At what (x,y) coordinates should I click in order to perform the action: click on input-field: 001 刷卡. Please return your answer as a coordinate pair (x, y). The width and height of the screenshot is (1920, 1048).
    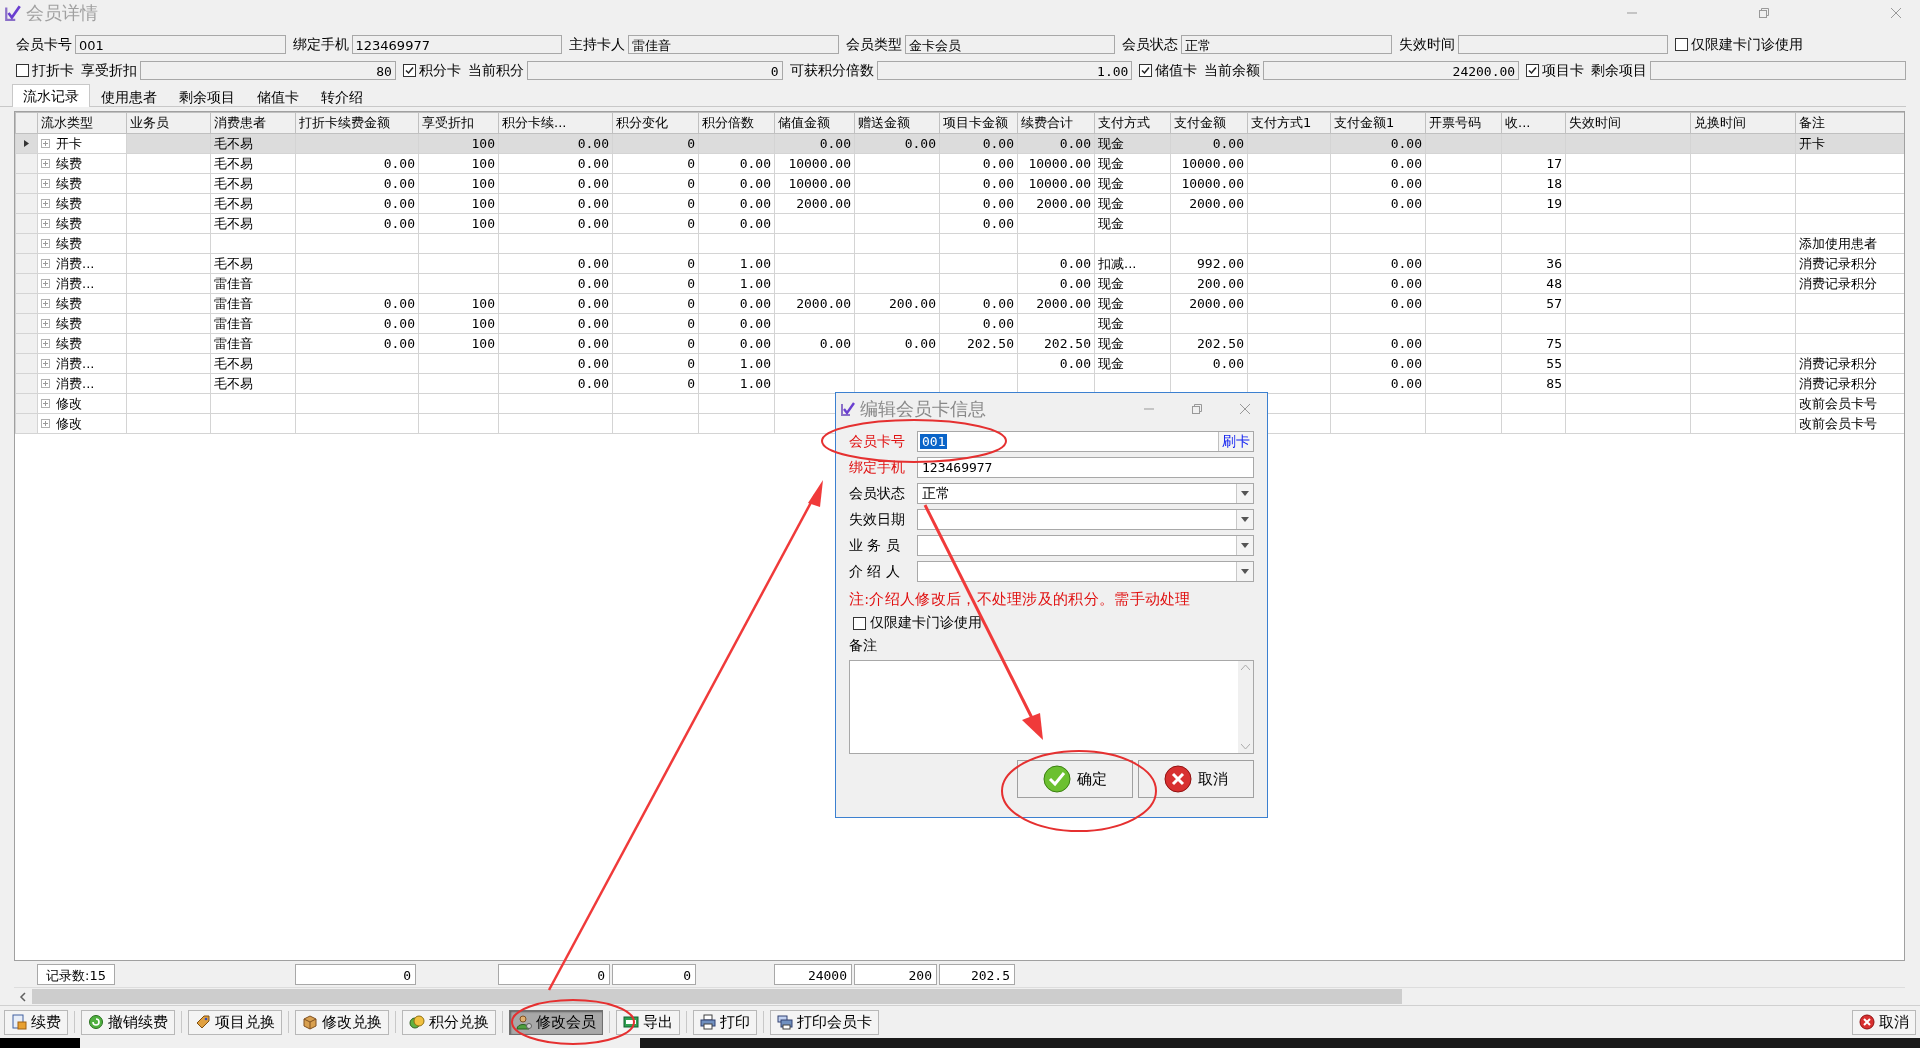
    Looking at the image, I should click on (1085, 441).